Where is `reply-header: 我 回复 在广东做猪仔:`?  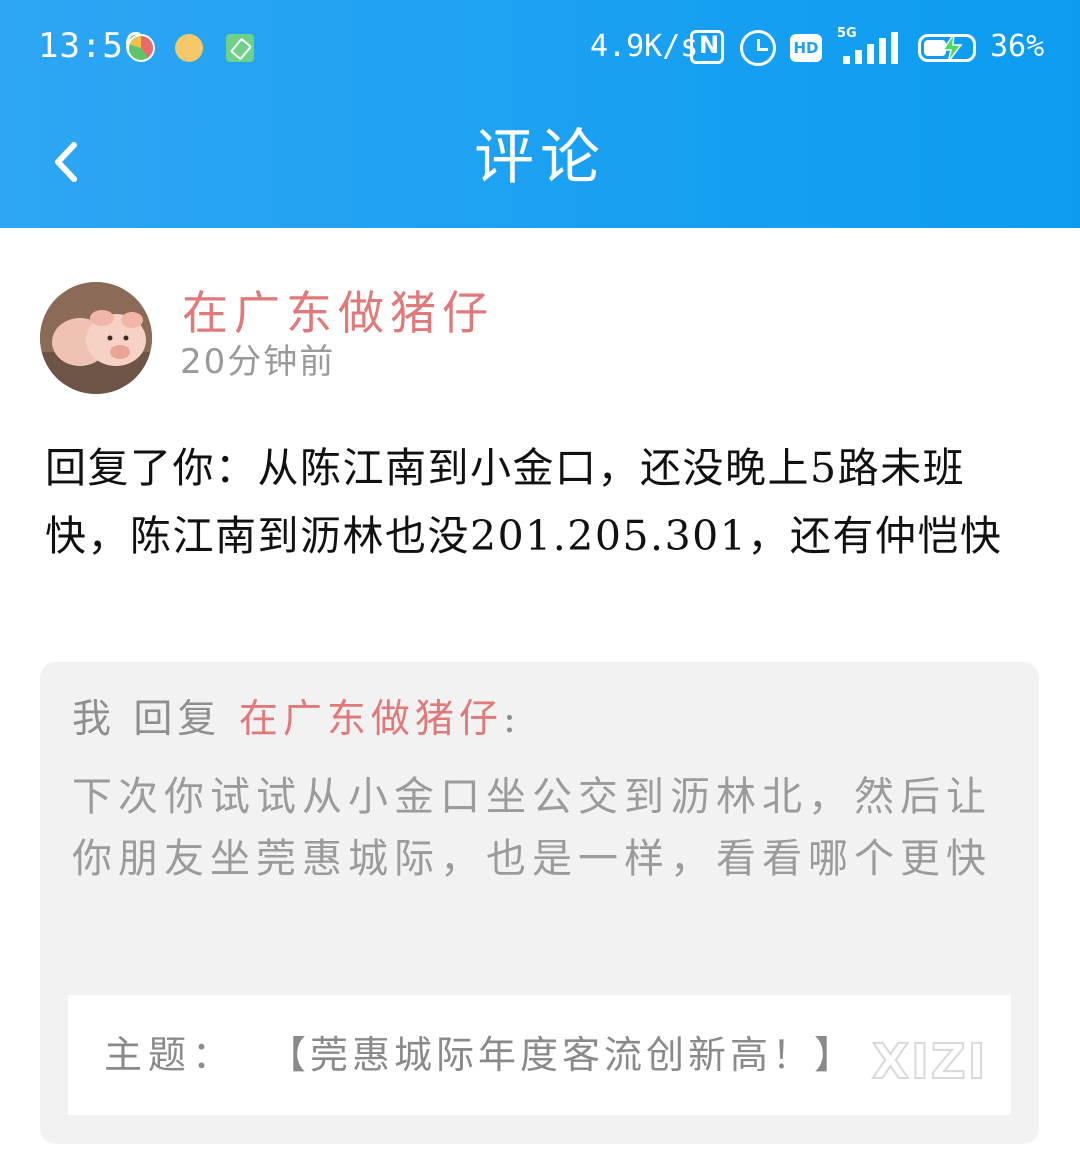
reply-header: 我 回复 在广东做猪仔: is located at coordinates (296, 720).